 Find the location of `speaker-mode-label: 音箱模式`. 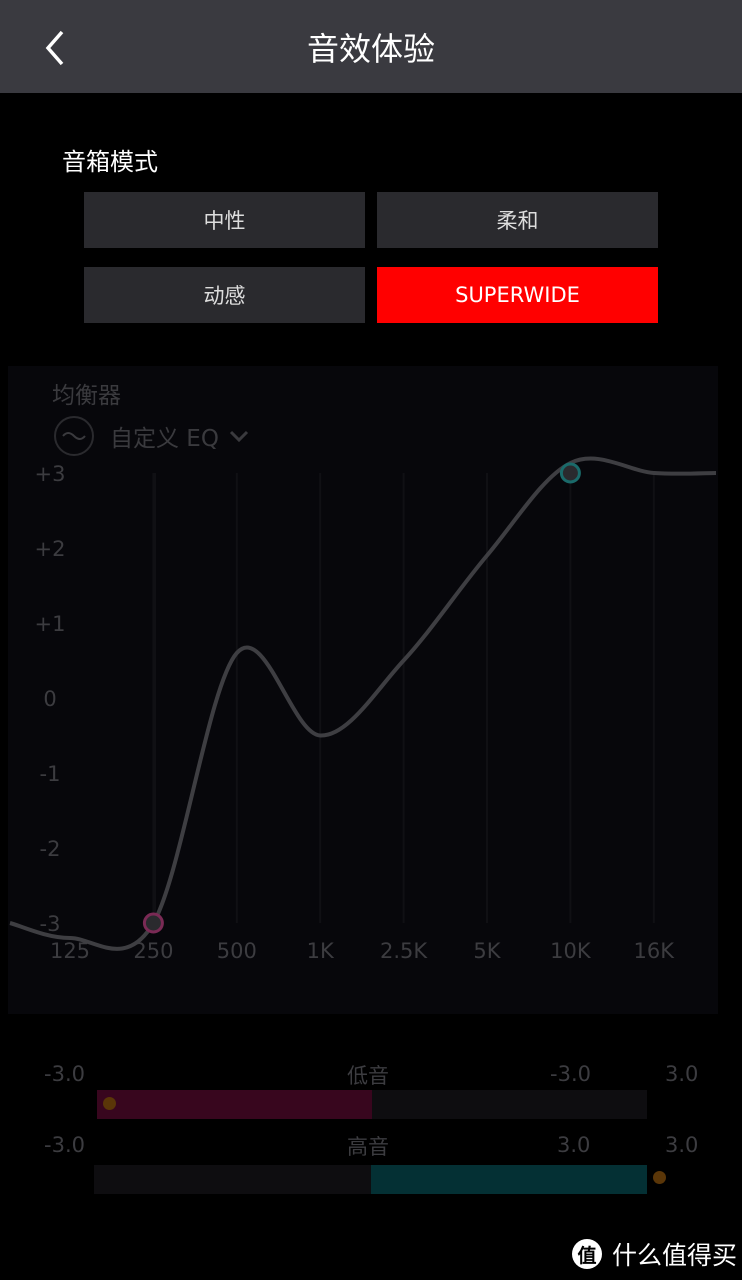

speaker-mode-label: 音箱模式 is located at coordinates (110, 162).